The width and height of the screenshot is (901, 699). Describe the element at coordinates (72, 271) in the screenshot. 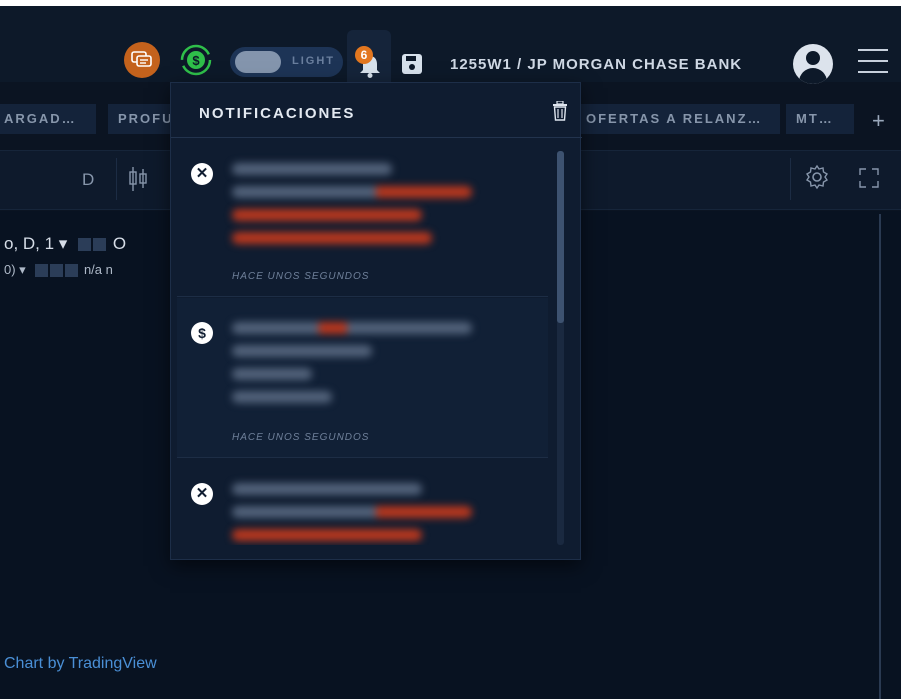

I see `indicator-close-icon` at that location.